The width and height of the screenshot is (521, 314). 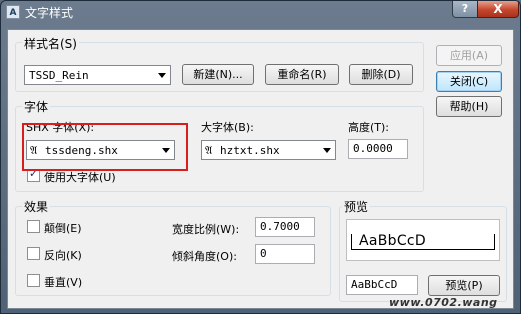 What do you see at coordinates (59, 75) in the screenshot?
I see `style-name-value: TSSD_Rein` at bounding box center [59, 75].